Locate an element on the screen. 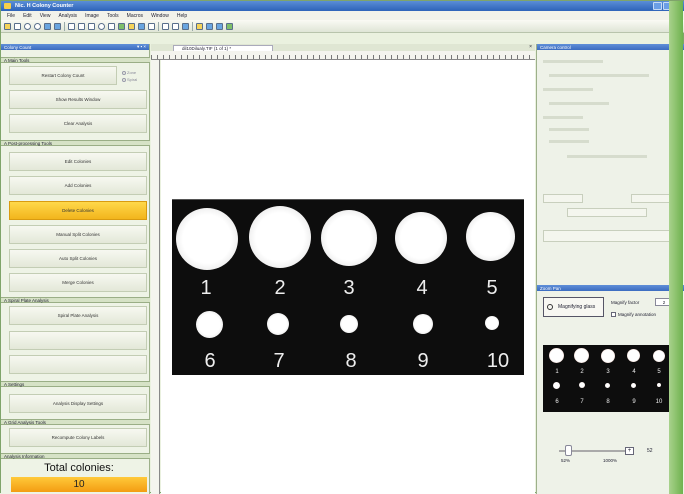 The height and width of the screenshot is (494, 684). polygon-tool-icon is located at coordinates (111, 26).